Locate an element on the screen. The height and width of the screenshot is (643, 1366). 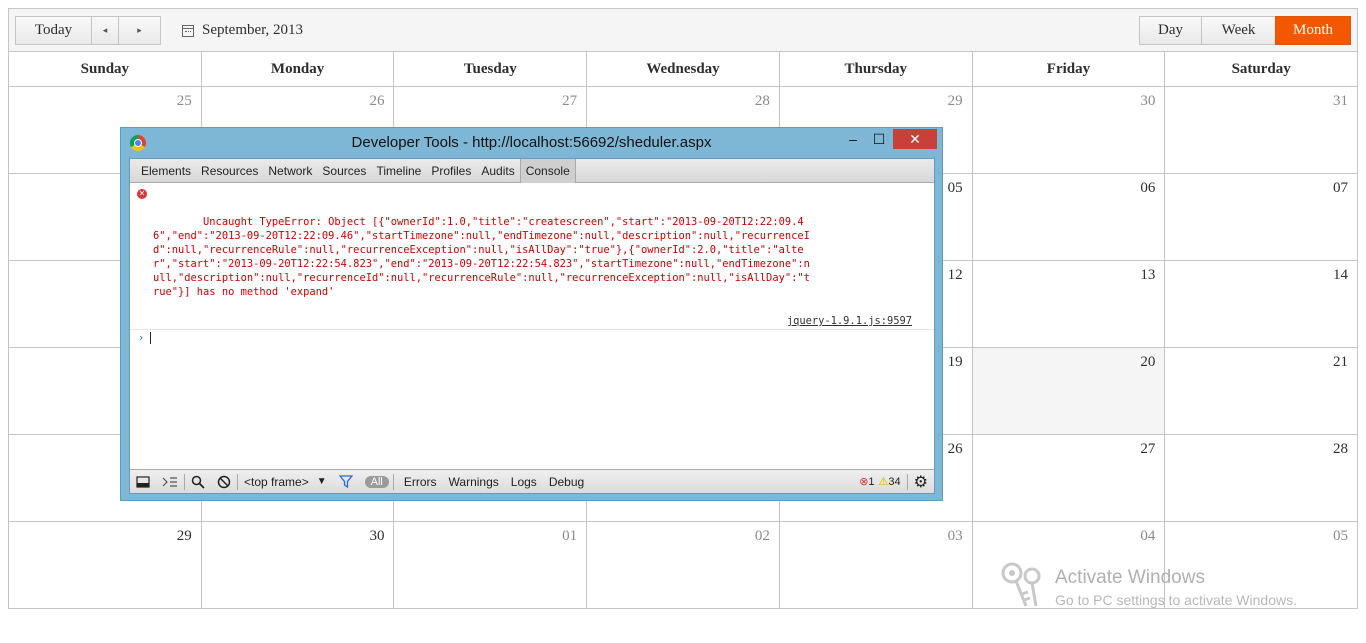
filter-icon is located at coordinates (345, 481).